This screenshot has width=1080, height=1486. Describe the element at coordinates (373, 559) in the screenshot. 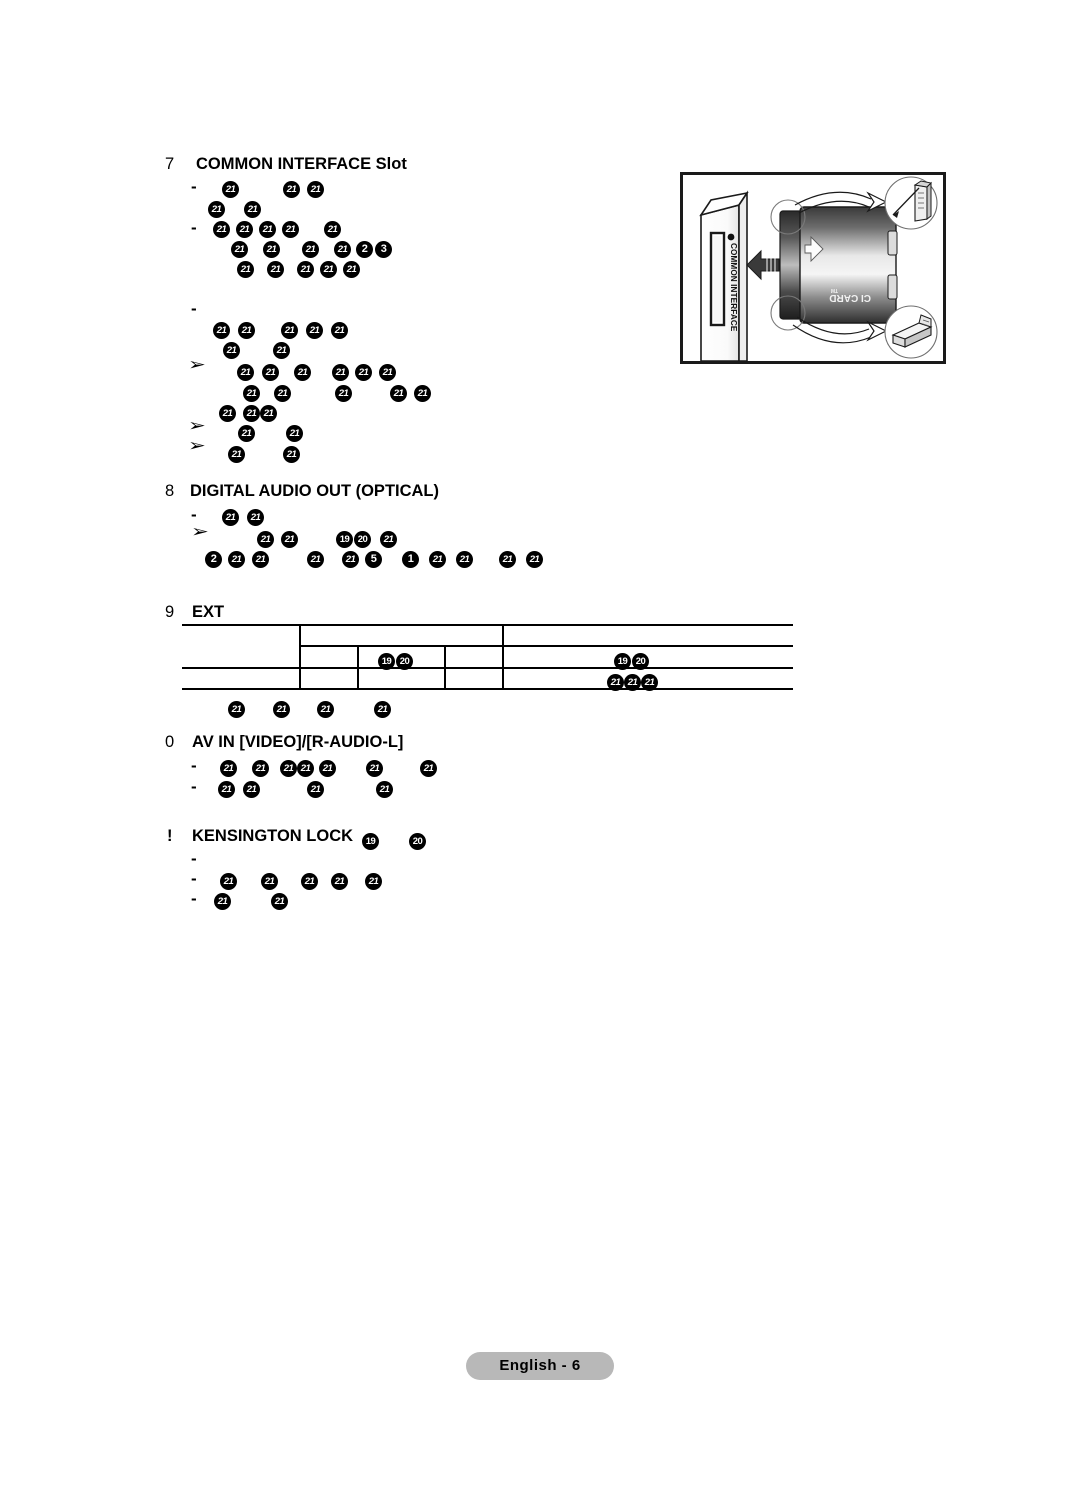

I see `circled-number-5: 5` at that location.